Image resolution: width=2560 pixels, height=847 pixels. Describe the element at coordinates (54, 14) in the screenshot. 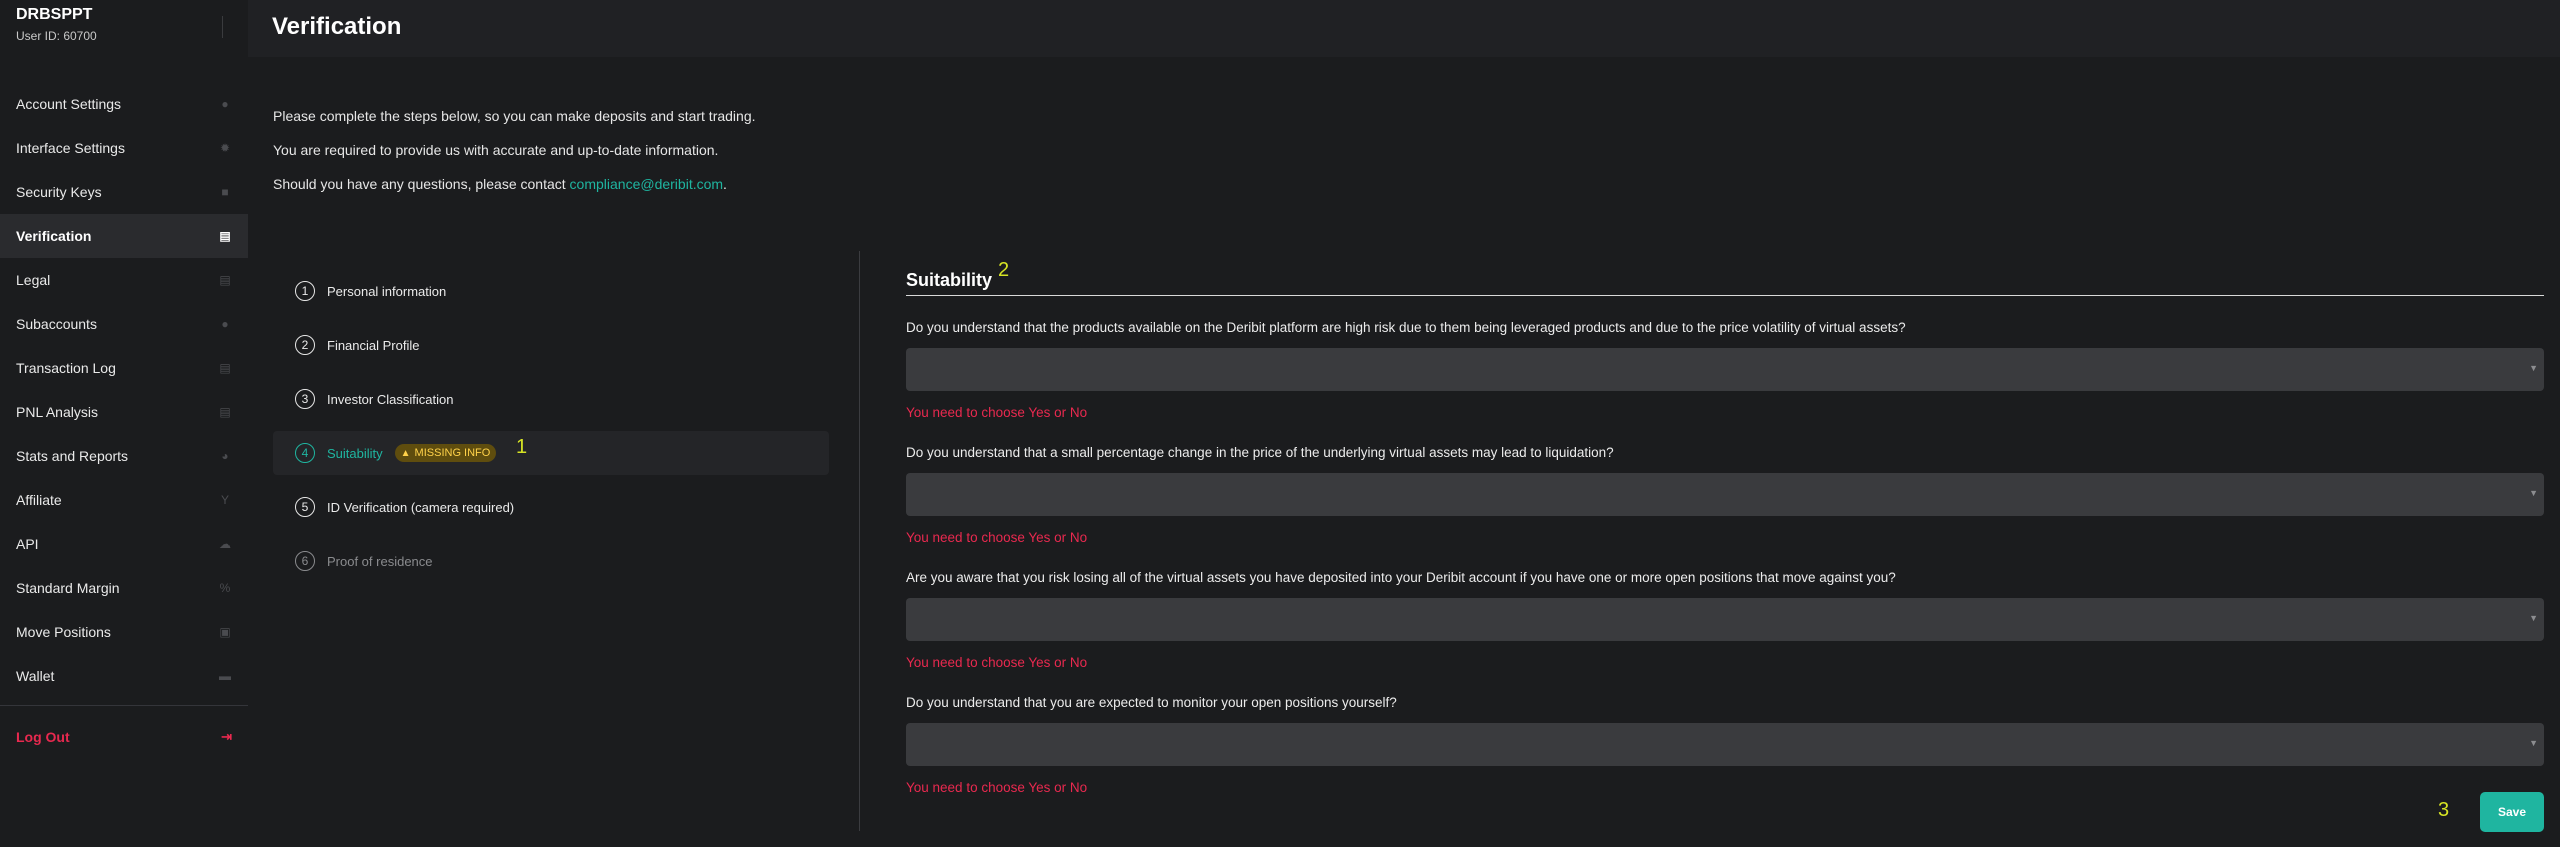

I see `account-name: DRBSPPT` at that location.